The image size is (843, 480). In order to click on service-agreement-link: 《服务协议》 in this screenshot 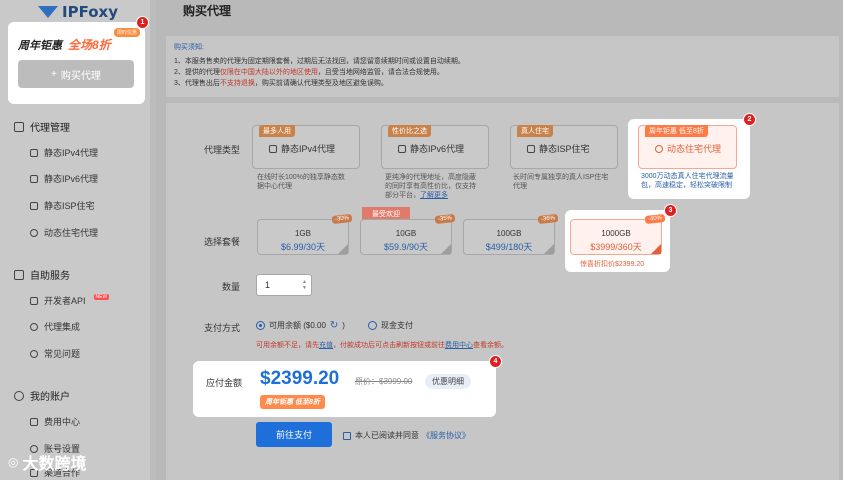, I will do `click(446, 435)`.